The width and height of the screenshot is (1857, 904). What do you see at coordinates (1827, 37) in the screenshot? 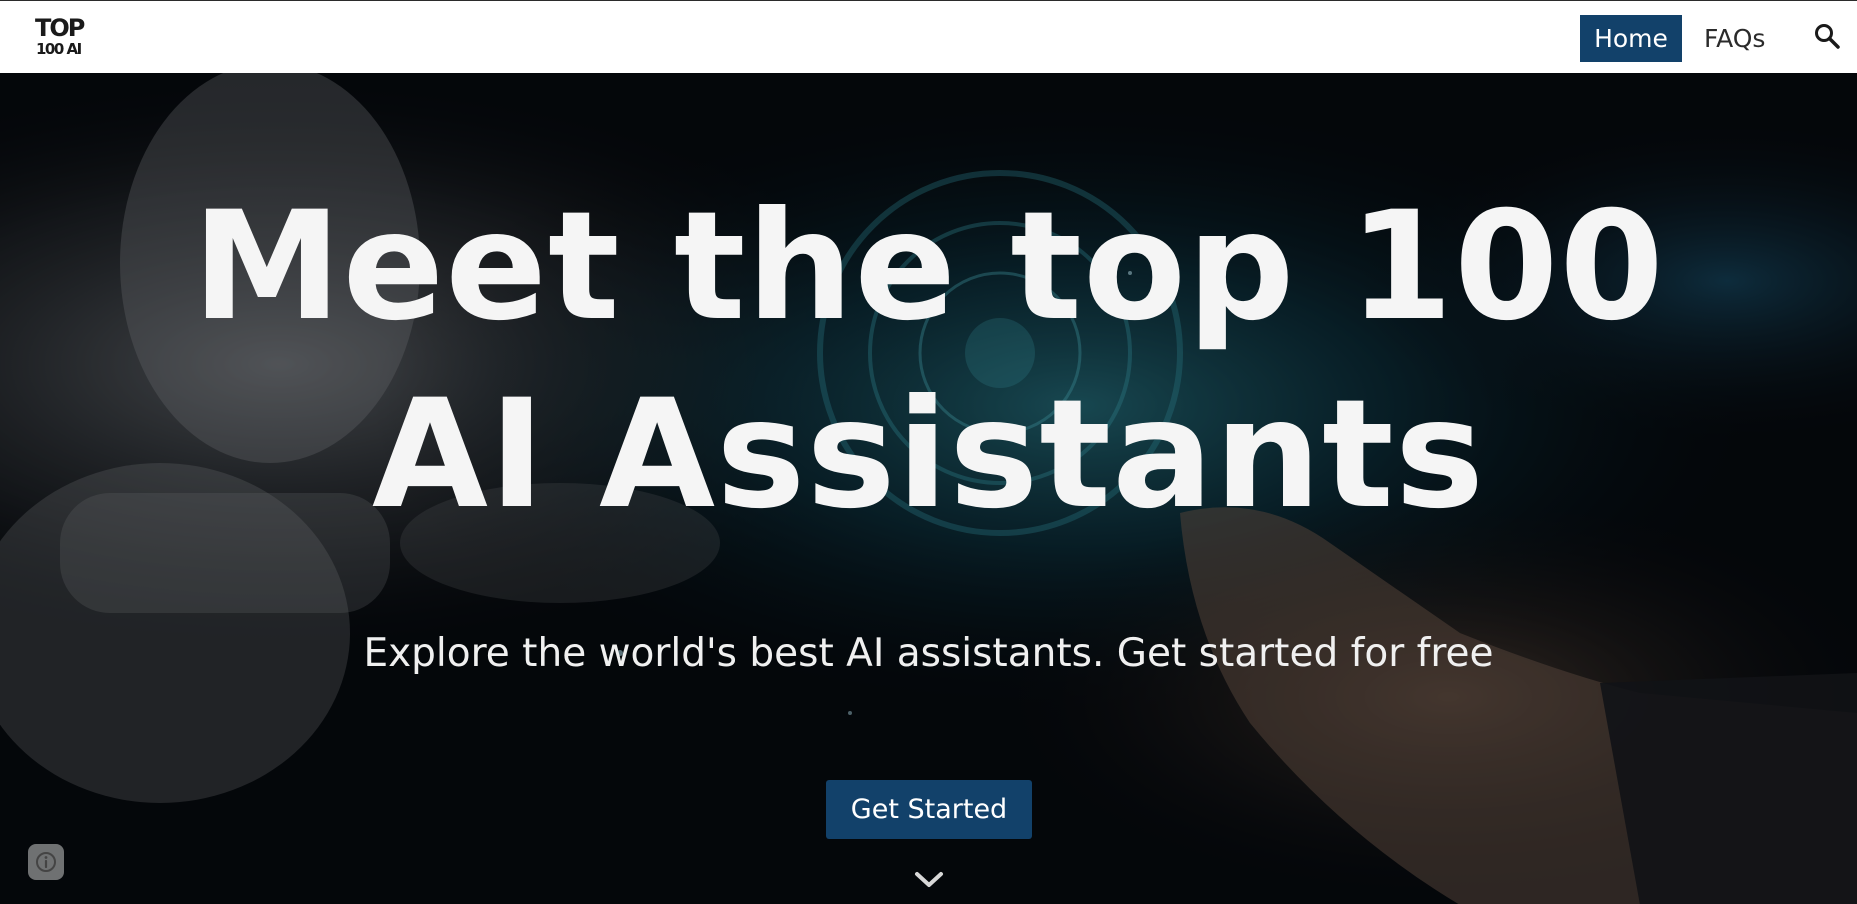
I see `search-icon` at bounding box center [1827, 37].